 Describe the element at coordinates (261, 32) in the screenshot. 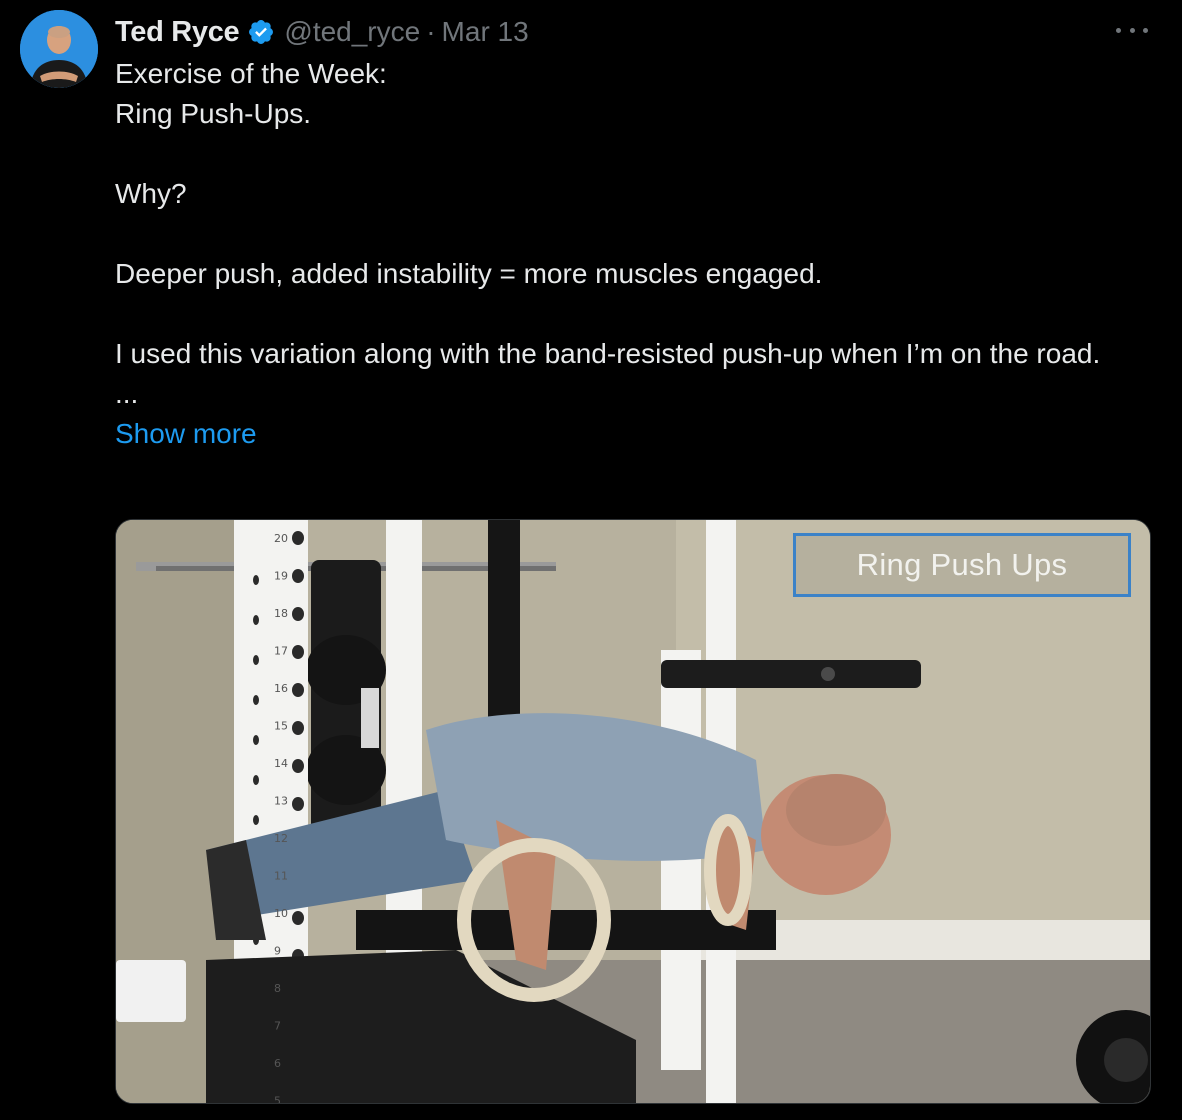

I see `verified-badge-icon` at that location.